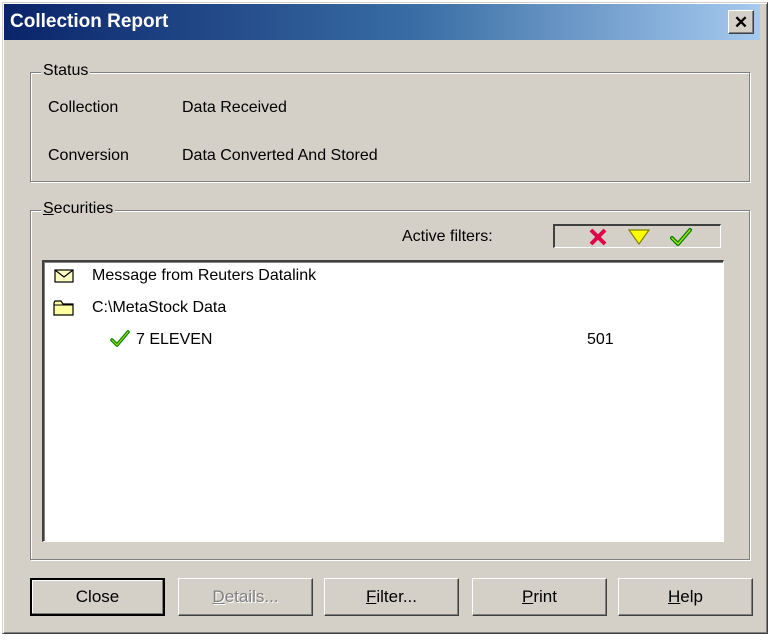  I want to click on active-filters-label: Active filters:, so click(447, 236).